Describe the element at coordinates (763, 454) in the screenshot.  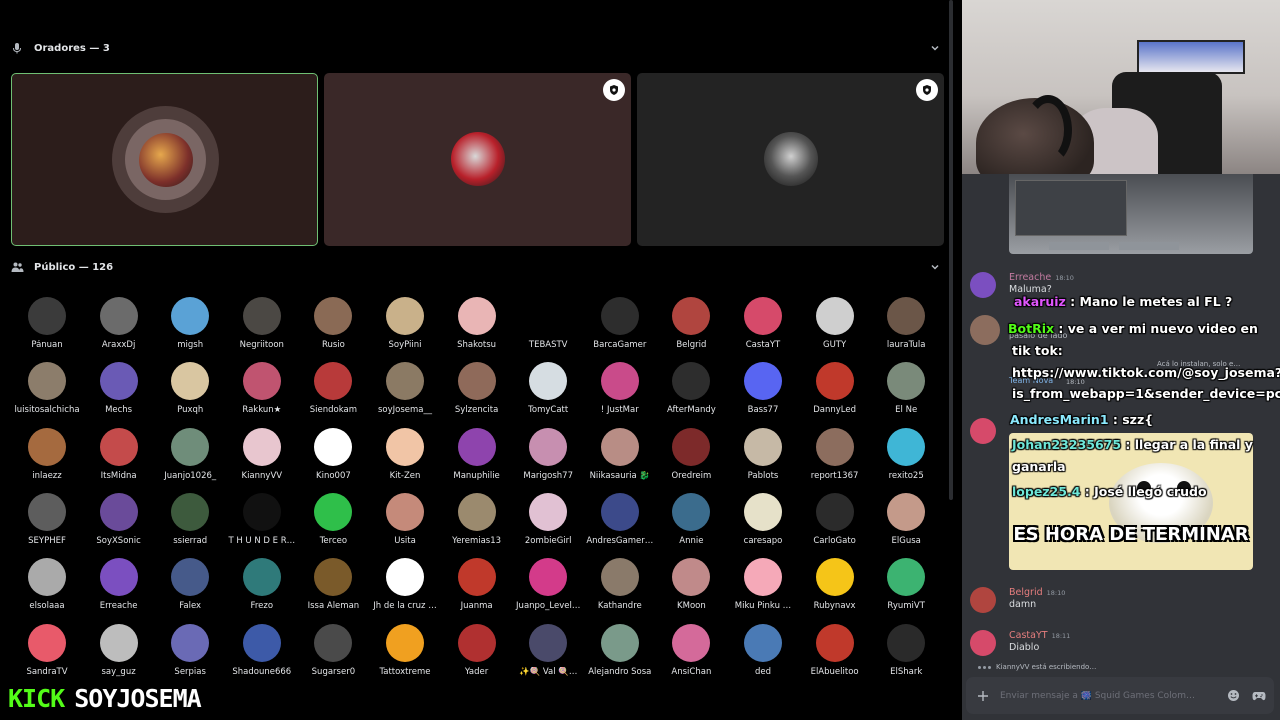
I see `audience-member: Pablots` at that location.